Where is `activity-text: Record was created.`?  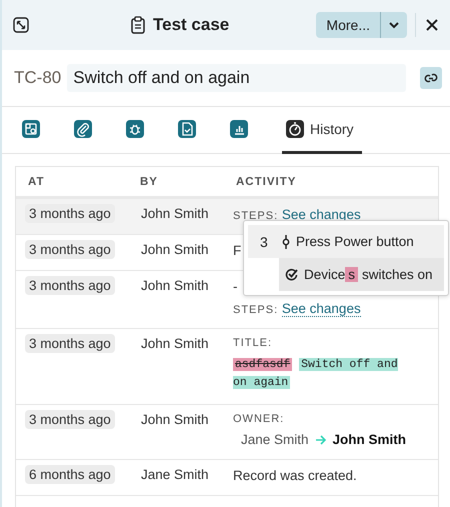
activity-text: Record was created. is located at coordinates (295, 475).